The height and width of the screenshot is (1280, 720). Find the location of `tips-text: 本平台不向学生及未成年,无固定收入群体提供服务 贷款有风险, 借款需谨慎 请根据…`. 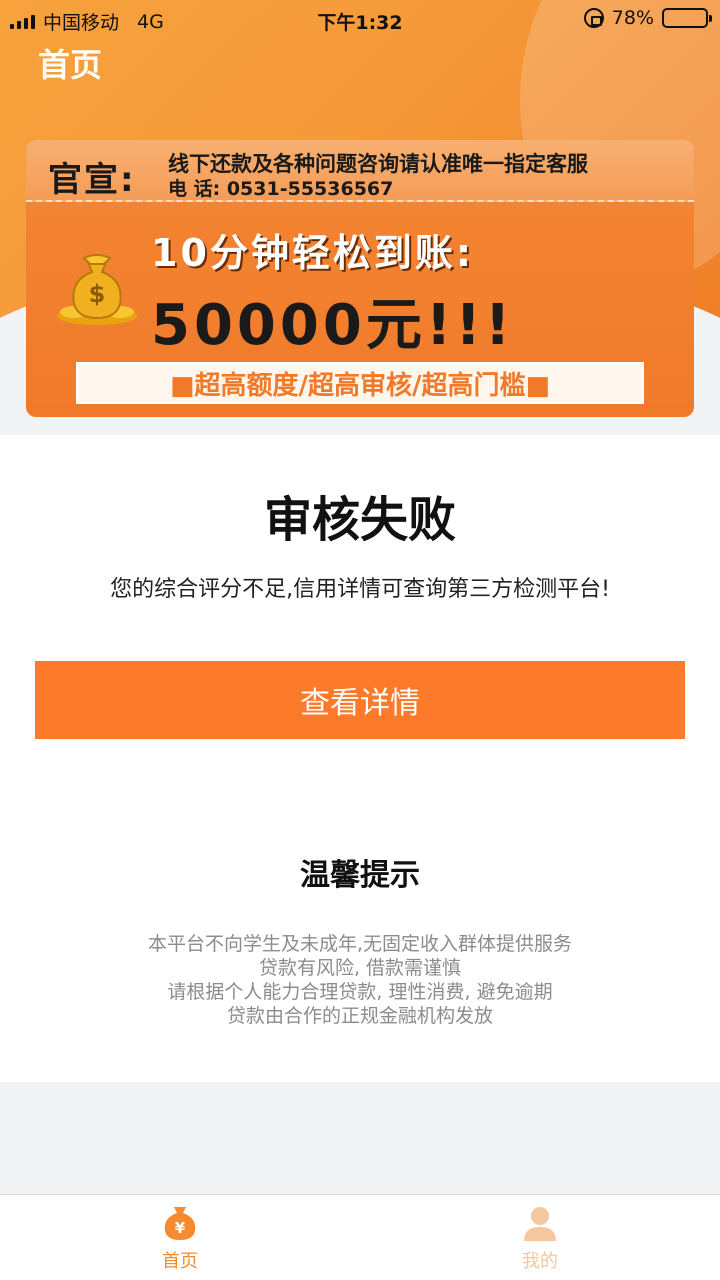

tips-text: 本平台不向学生及未成年,无固定收入群体提供服务 贷款有风险, 借款需谨慎 请根据… is located at coordinates (360, 980).